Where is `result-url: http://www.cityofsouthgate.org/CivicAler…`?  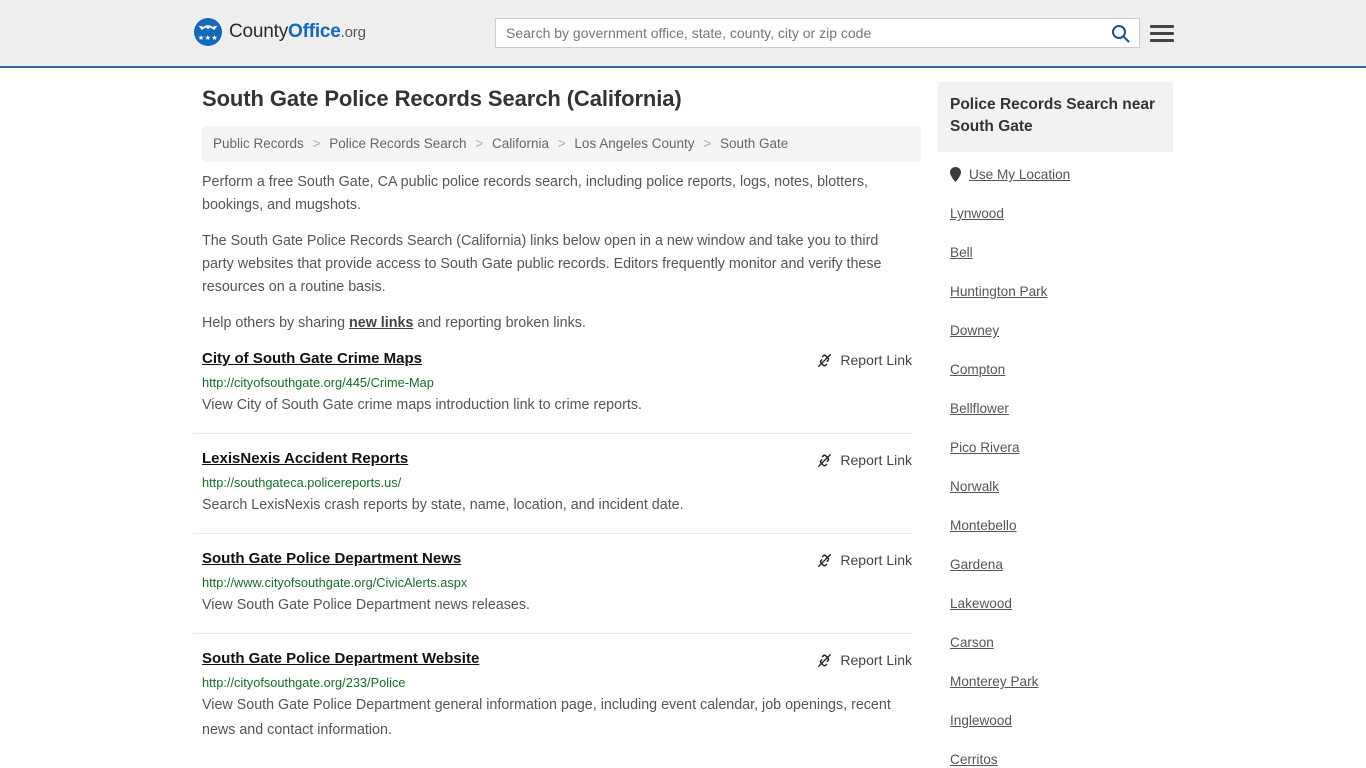 result-url: http://www.cityofsouthgate.org/CivicAler… is located at coordinates (557, 582).